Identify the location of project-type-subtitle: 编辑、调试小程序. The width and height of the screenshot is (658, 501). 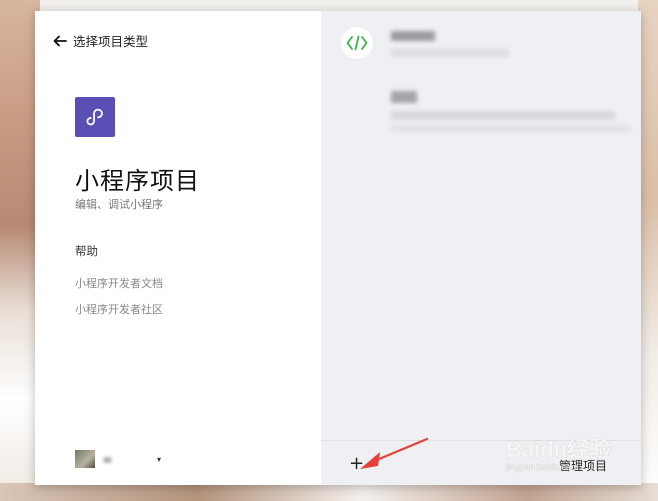
(119, 204).